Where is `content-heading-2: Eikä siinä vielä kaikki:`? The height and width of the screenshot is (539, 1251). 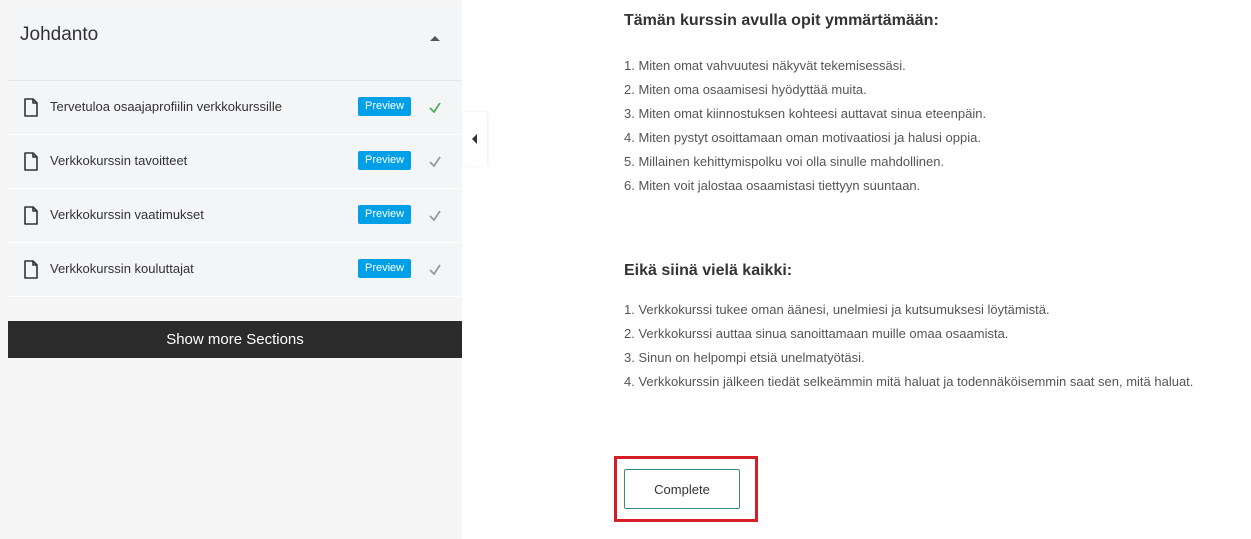 content-heading-2: Eikä siinä vielä kaikki: is located at coordinates (708, 270).